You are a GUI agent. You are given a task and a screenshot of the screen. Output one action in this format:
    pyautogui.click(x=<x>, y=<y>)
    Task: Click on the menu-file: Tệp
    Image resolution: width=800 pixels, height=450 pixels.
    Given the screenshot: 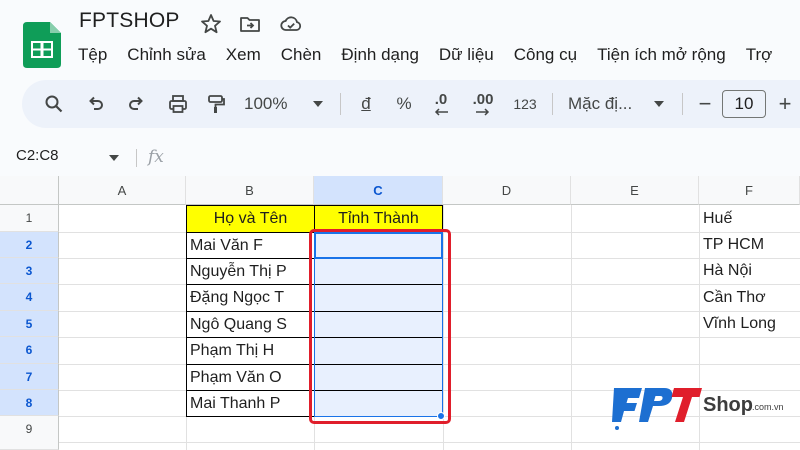 What is the action you would take?
    pyautogui.click(x=92, y=55)
    